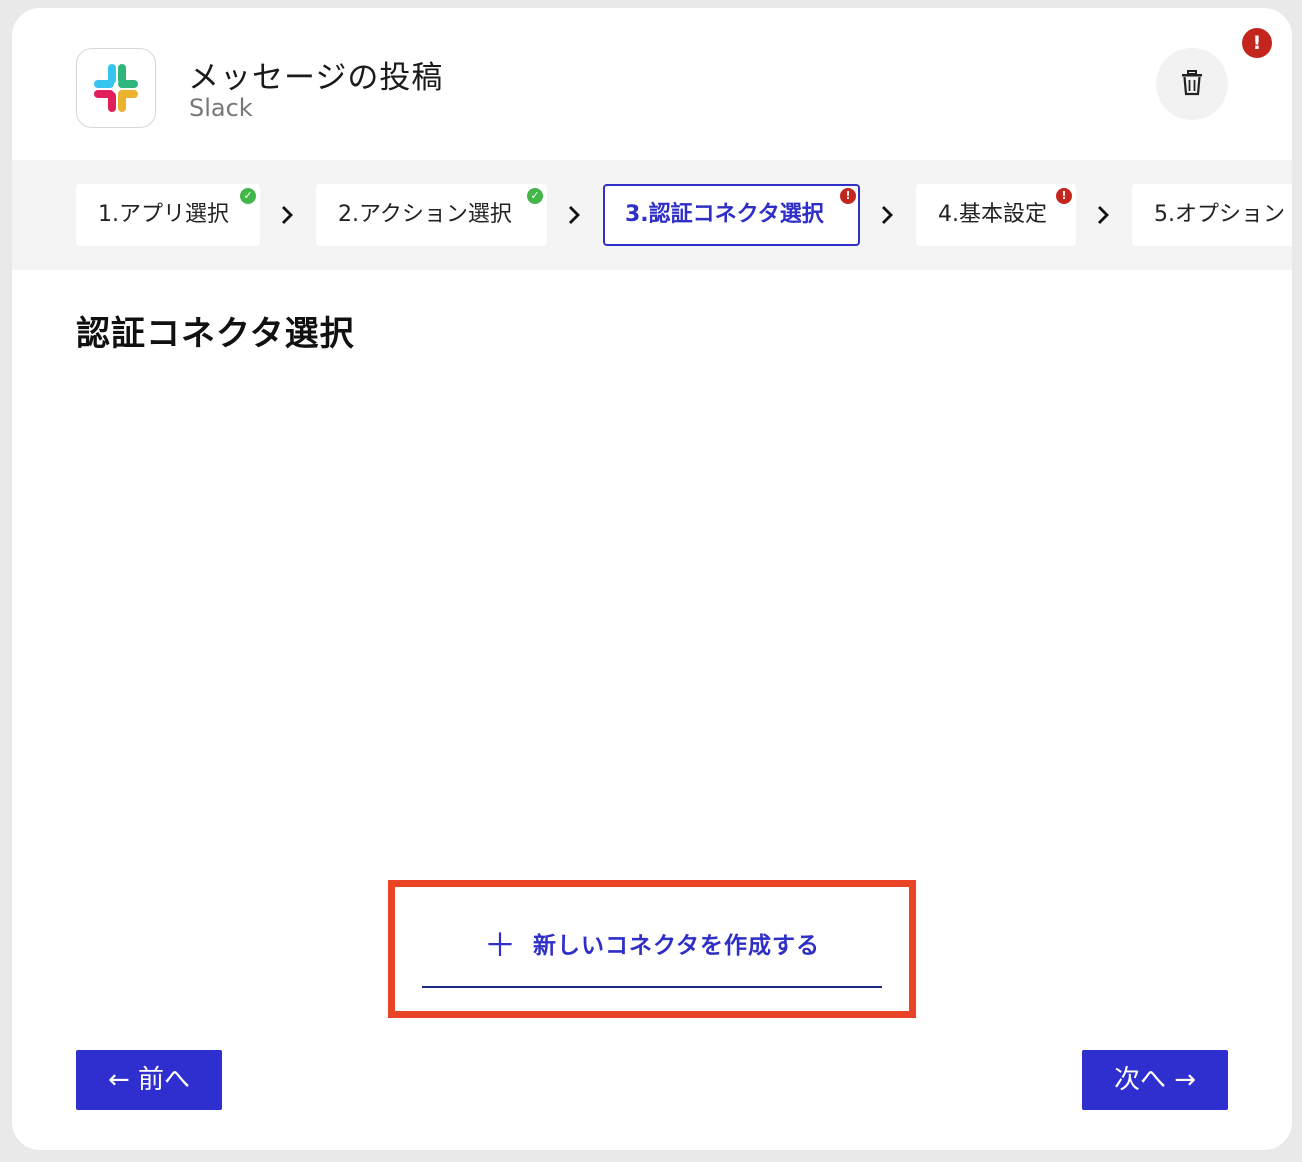 This screenshot has height=1162, width=1302. I want to click on step-action-select: 2.アクション選択 ✓, so click(431, 215).